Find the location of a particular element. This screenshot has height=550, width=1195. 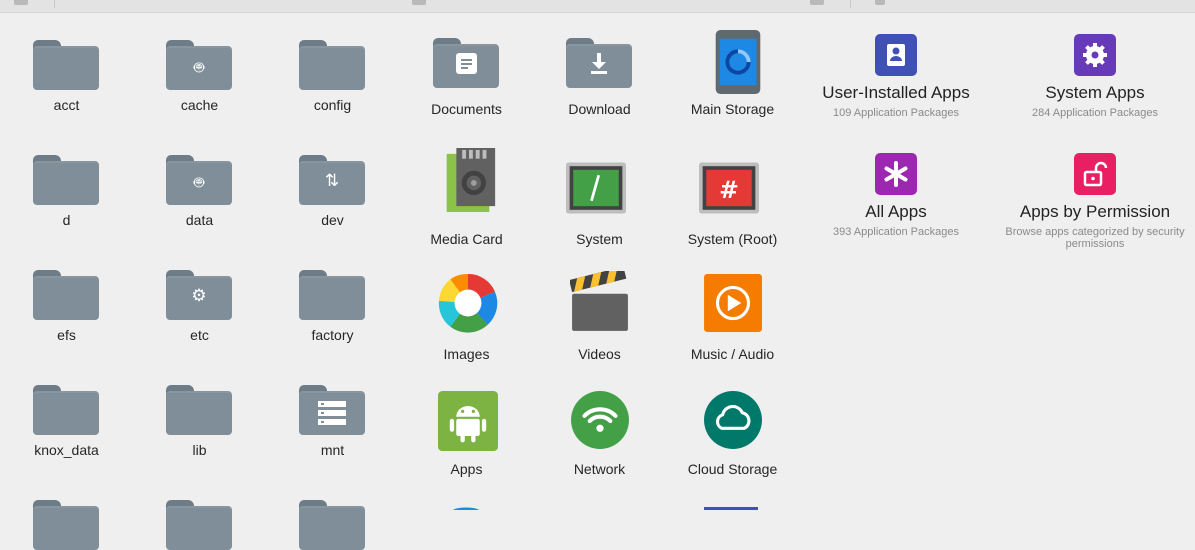

location-label: Apps is located at coordinates (466, 469).